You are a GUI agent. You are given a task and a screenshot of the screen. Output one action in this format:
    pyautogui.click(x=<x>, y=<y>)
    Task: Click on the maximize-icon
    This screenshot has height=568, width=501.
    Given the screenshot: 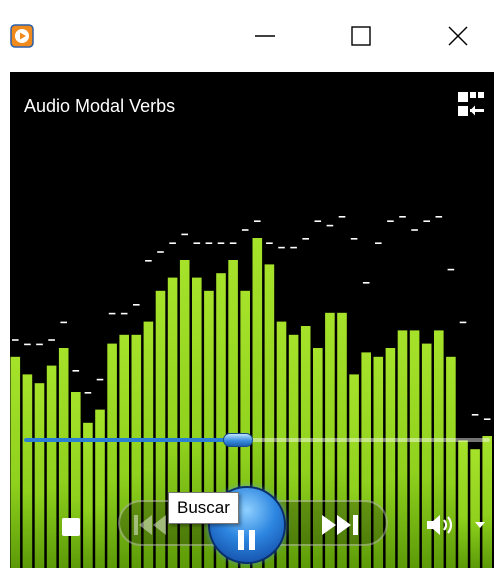 What is the action you would take?
    pyautogui.click(x=361, y=36)
    